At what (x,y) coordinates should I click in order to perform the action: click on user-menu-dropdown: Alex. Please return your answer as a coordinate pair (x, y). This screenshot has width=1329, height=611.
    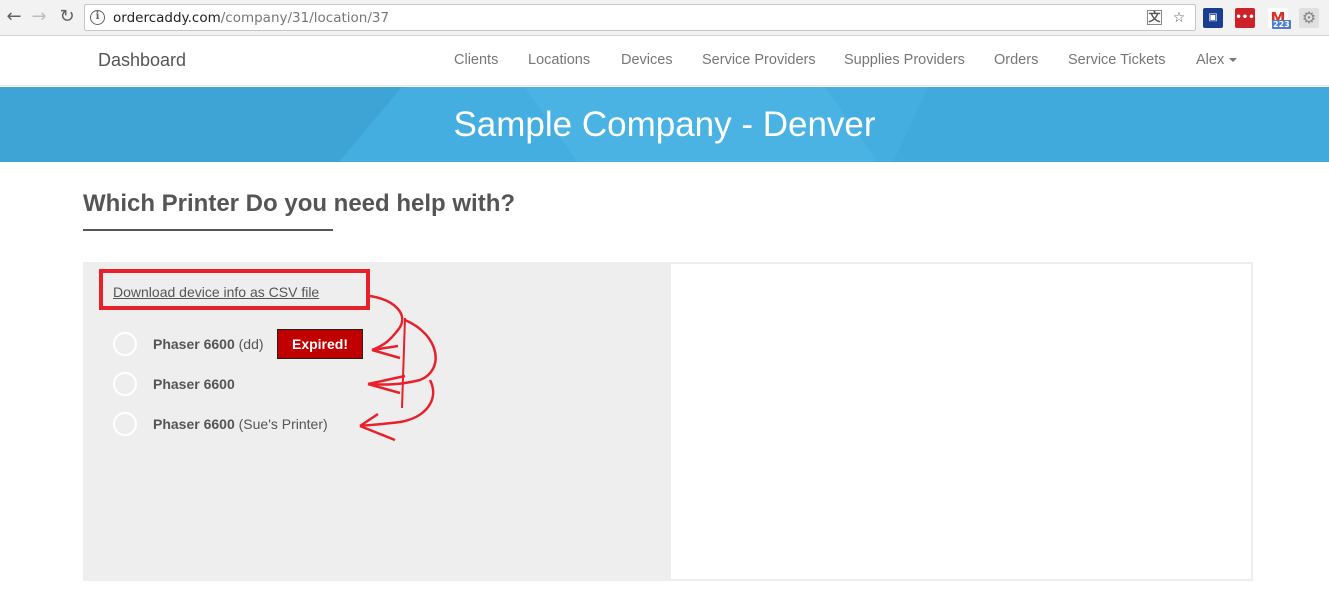
    Looking at the image, I should click on (1217, 60).